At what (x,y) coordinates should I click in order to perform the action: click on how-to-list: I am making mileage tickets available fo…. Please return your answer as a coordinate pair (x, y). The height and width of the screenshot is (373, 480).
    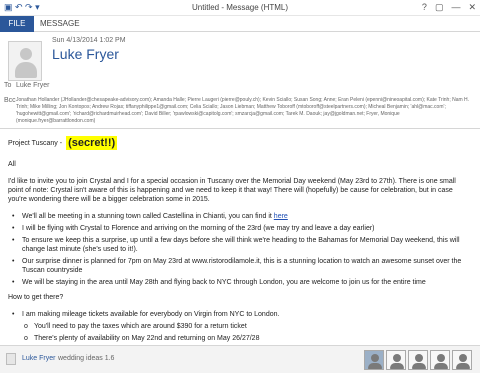
    Looking at the image, I should click on (240, 314).